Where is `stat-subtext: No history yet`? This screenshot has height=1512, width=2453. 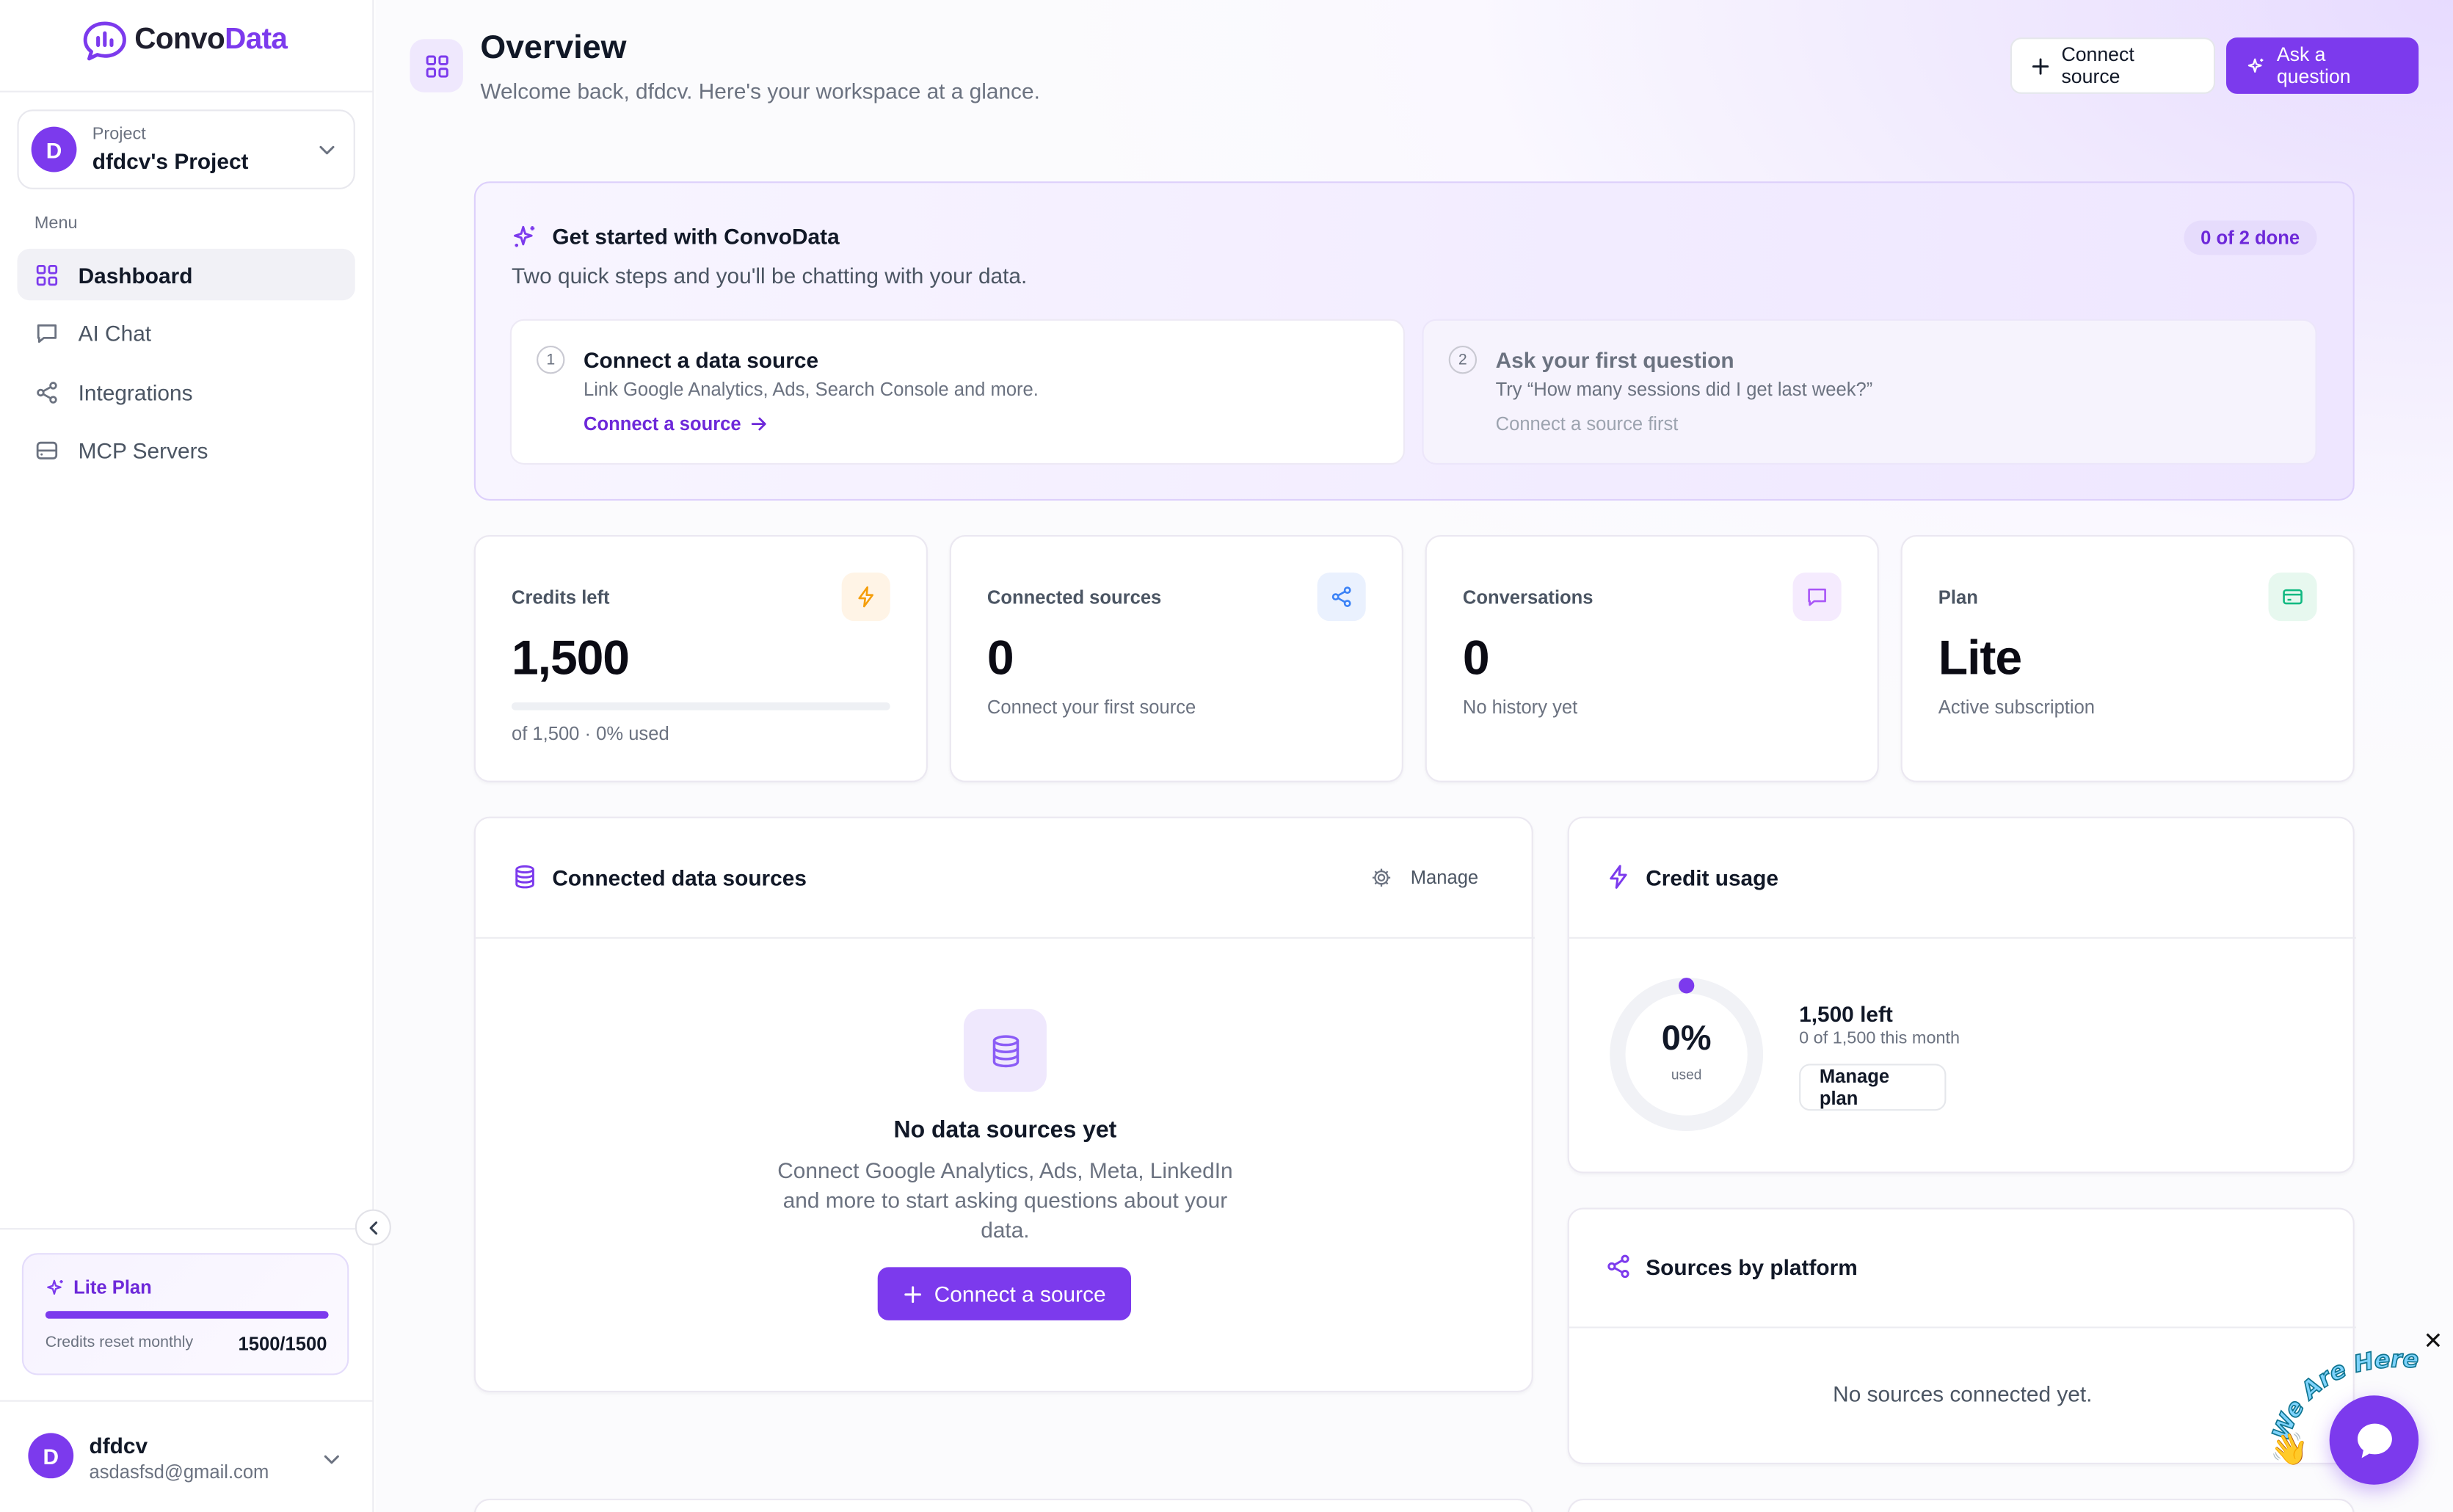
stat-subtext: No history yet is located at coordinates (1520, 707).